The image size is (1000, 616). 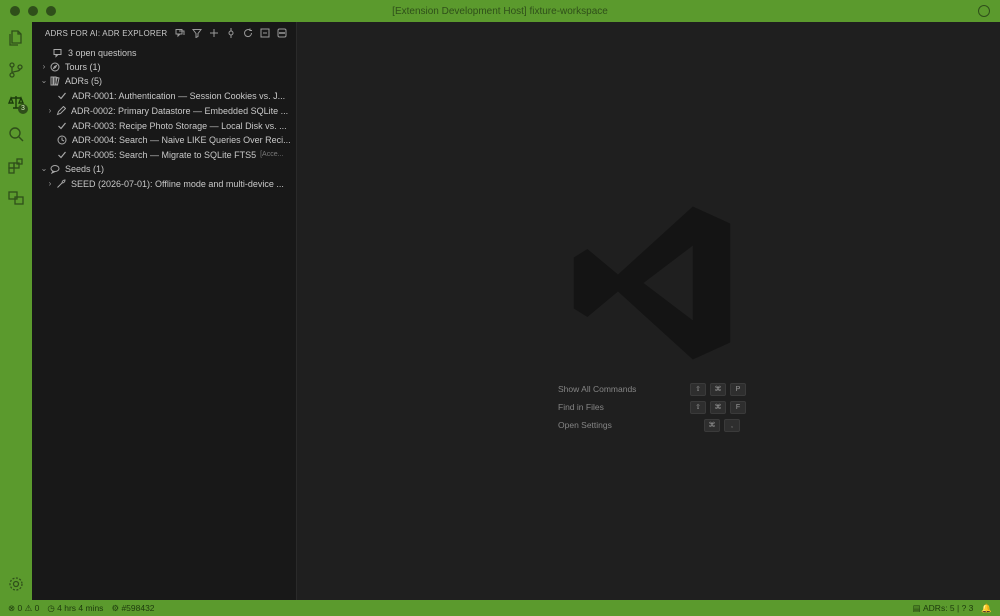 What do you see at coordinates (167, 66) in the screenshot?
I see `tours-group: › Tours (1)` at bounding box center [167, 66].